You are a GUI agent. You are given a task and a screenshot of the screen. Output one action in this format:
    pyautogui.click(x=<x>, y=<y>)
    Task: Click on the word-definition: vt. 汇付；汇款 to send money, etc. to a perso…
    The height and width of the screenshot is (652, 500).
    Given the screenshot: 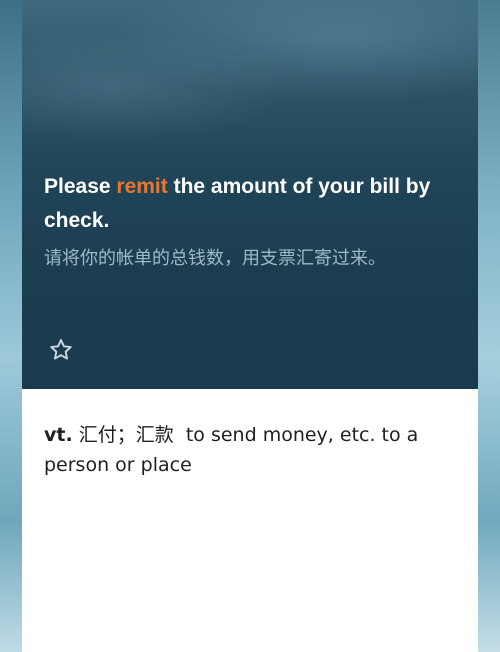 What is the action you would take?
    pyautogui.click(x=251, y=450)
    